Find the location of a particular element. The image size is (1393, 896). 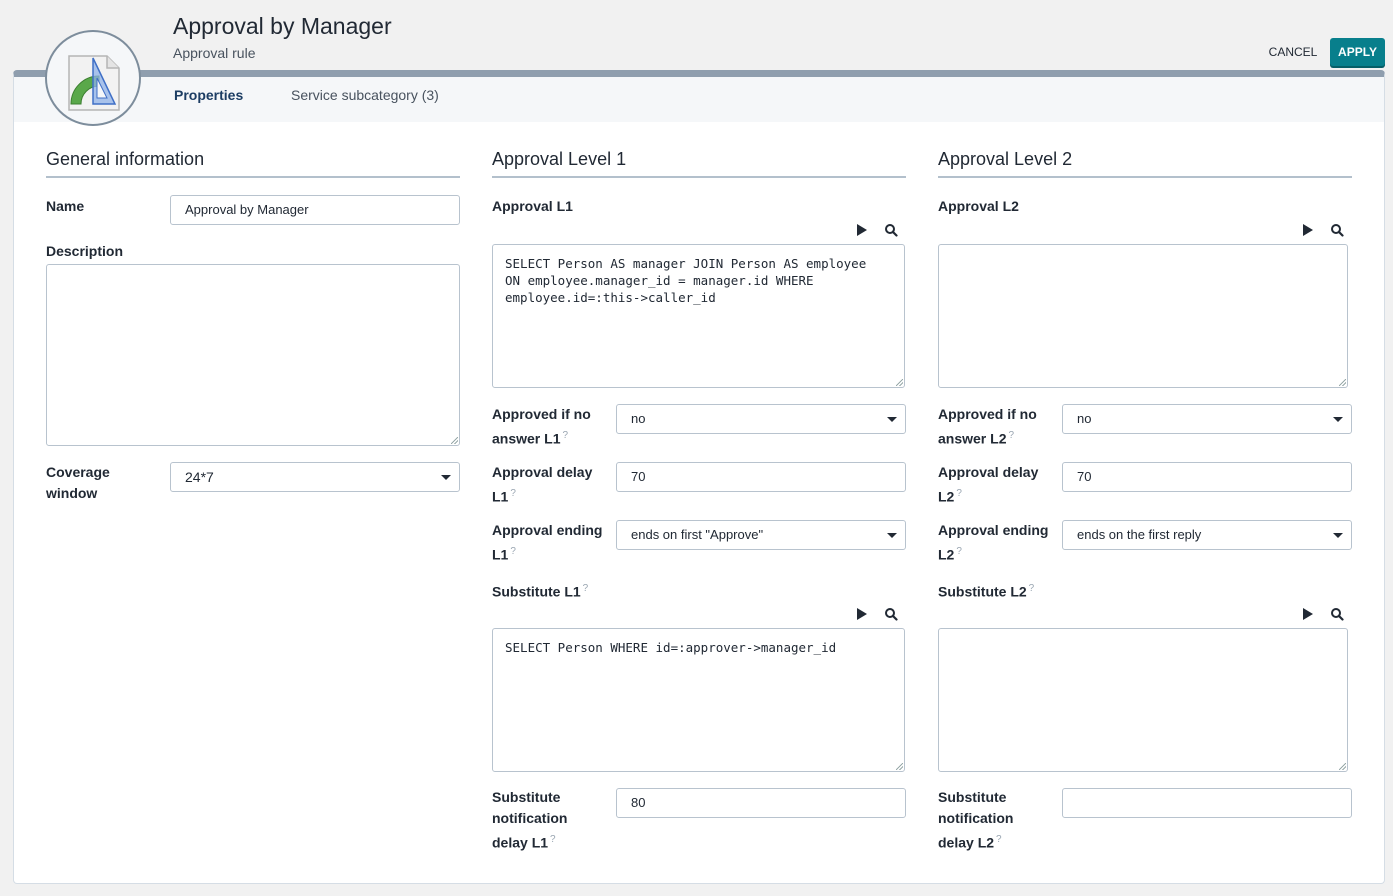

approval-delay-l2-input: 70 is located at coordinates (1207, 477).